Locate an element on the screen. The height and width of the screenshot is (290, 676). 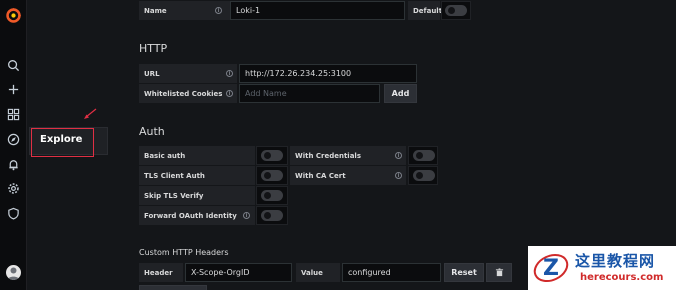
name-label-text: Name is located at coordinates (155, 10).